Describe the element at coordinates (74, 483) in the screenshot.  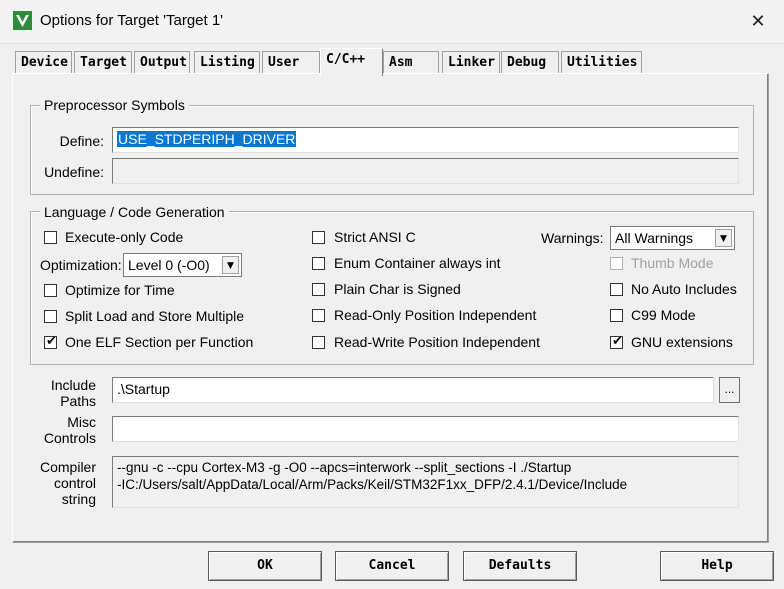
I see `compiler-string-label-2: control` at that location.